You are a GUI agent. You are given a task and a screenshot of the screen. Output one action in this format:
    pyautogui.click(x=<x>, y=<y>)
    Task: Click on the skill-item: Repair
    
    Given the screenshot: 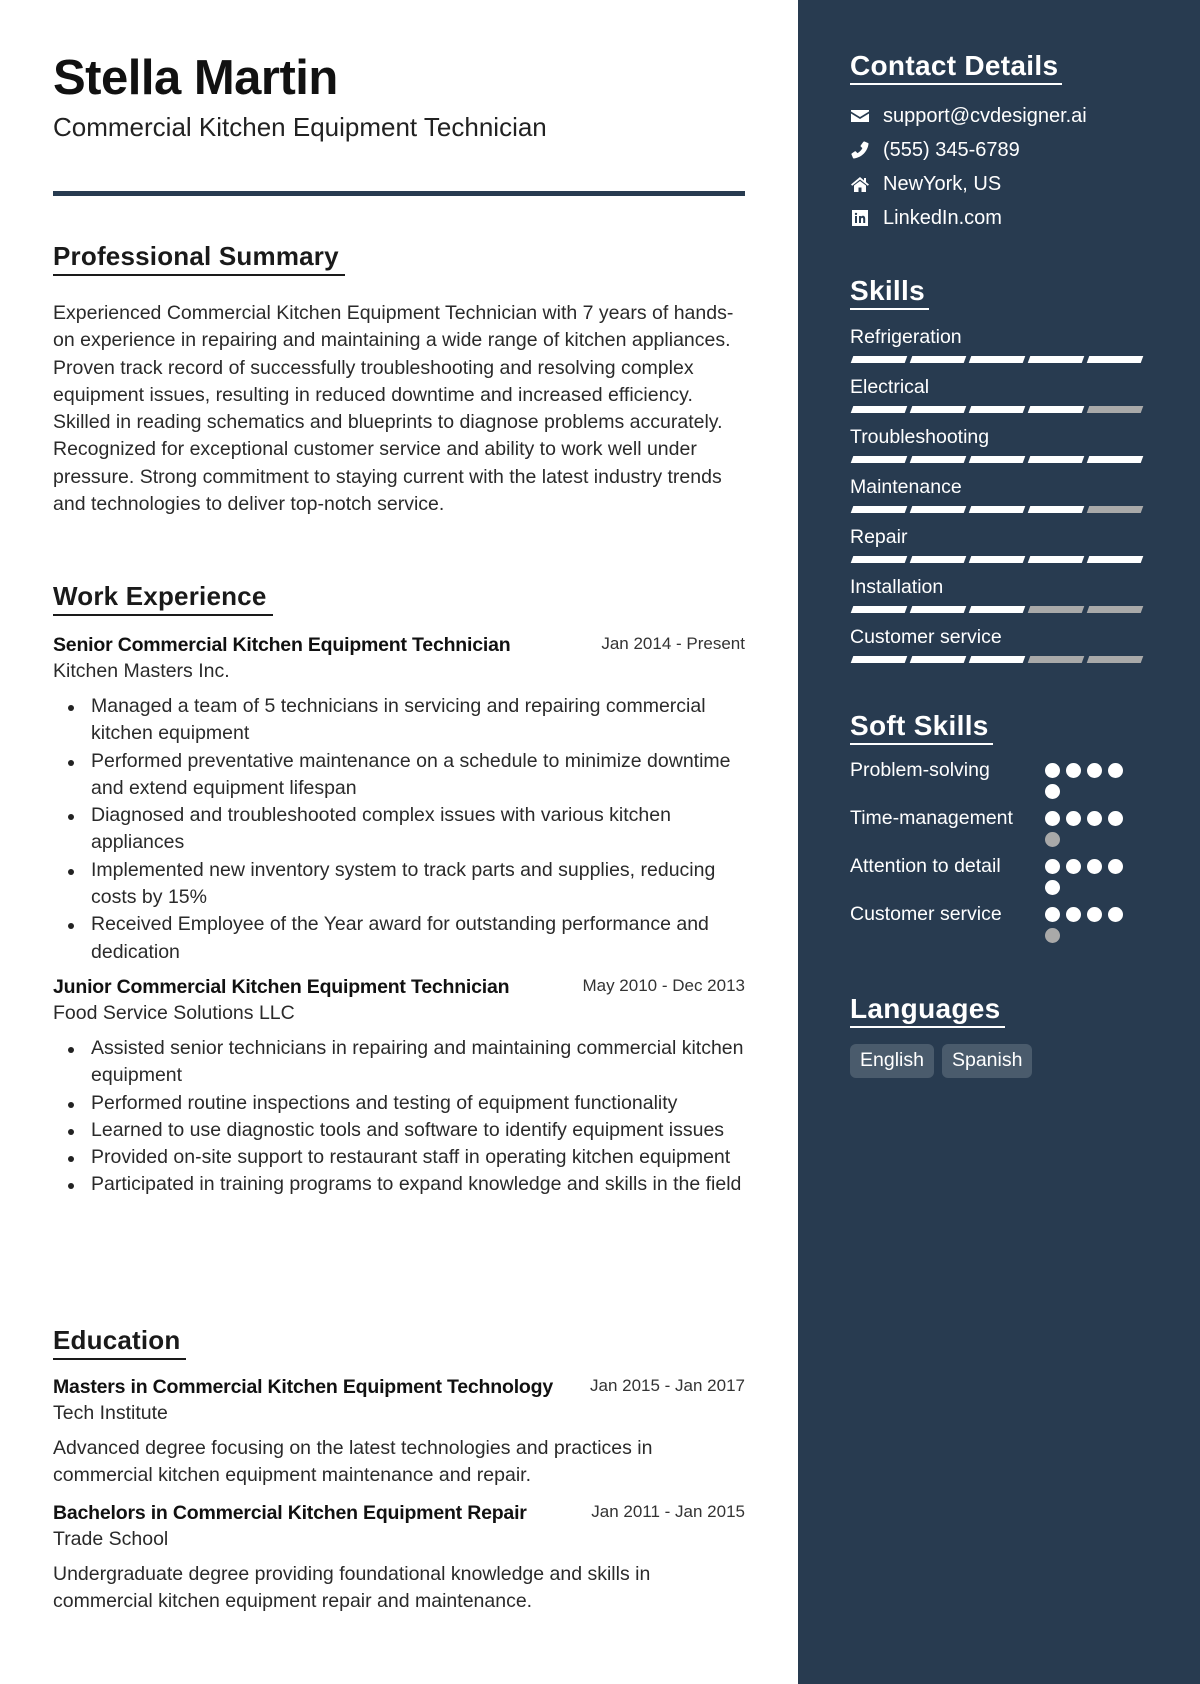 What is the action you would take?
    pyautogui.click(x=1010, y=543)
    